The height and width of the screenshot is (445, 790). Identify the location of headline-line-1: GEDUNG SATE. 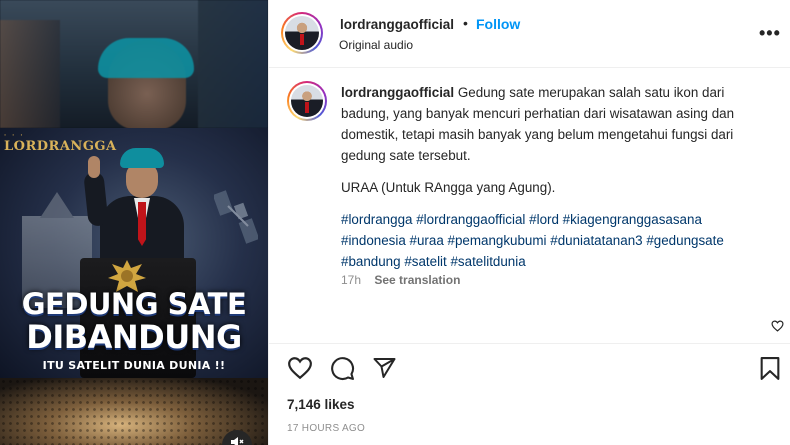
(134, 304).